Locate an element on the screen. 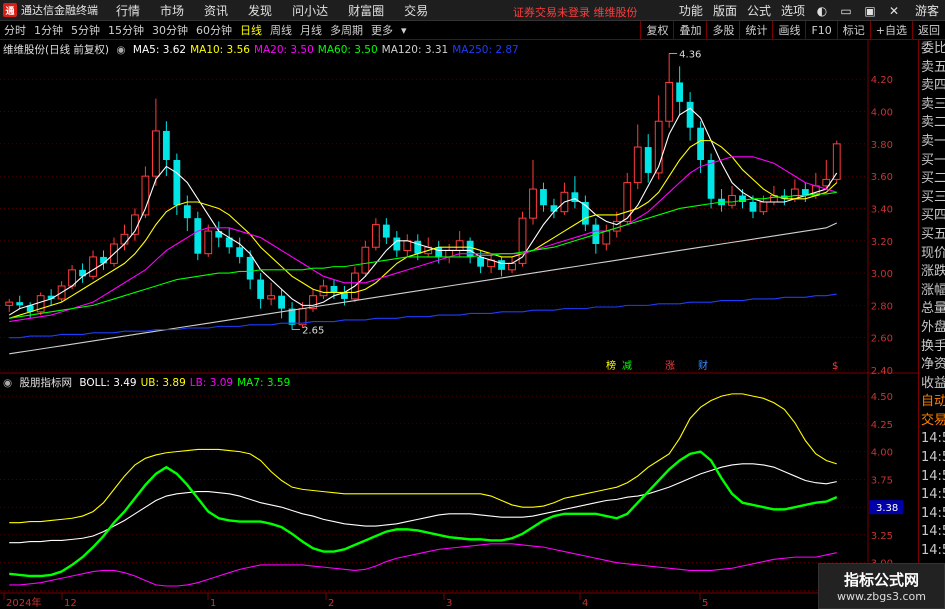  menu-news: 资讯 is located at coordinates (216, 10).